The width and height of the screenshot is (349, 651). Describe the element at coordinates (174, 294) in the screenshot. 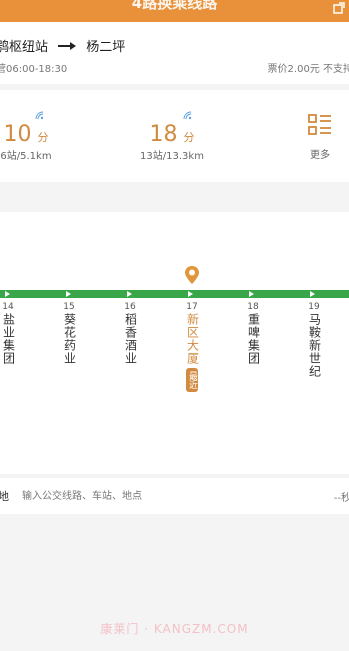

I see `route-track` at that location.